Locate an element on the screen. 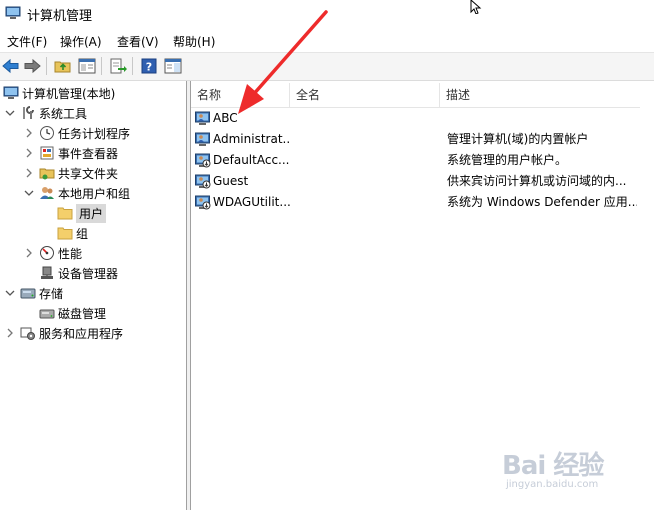 The width and height of the screenshot is (654, 510). tree-node-users: 用户 is located at coordinates (82, 213).